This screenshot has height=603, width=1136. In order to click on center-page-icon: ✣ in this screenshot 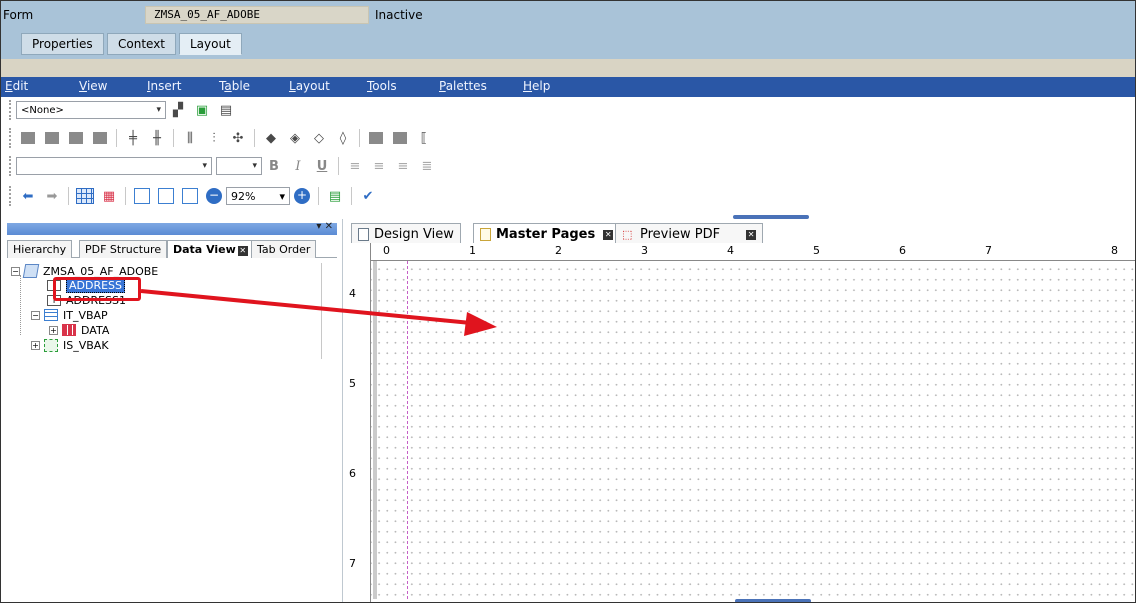, I will do `click(238, 138)`.